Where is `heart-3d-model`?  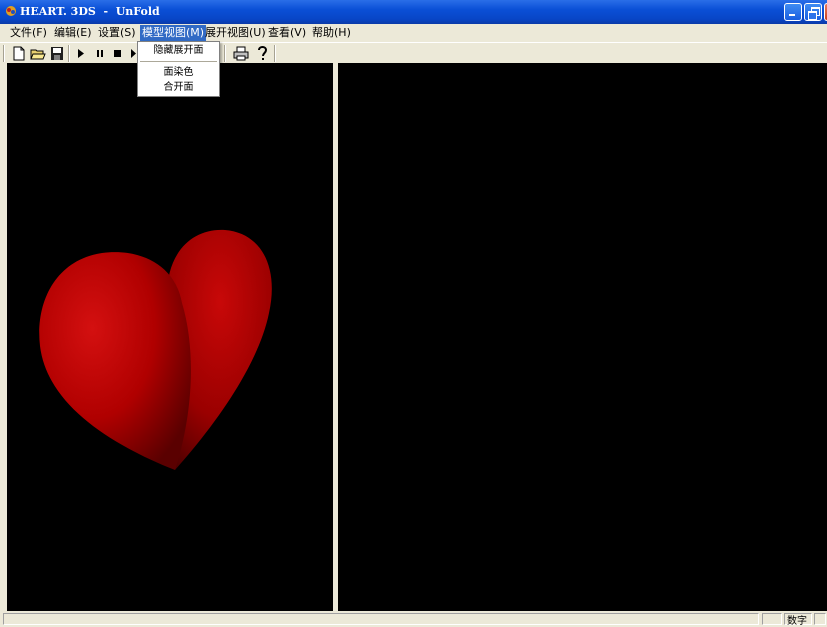
heart-3d-model is located at coordinates (155, 349).